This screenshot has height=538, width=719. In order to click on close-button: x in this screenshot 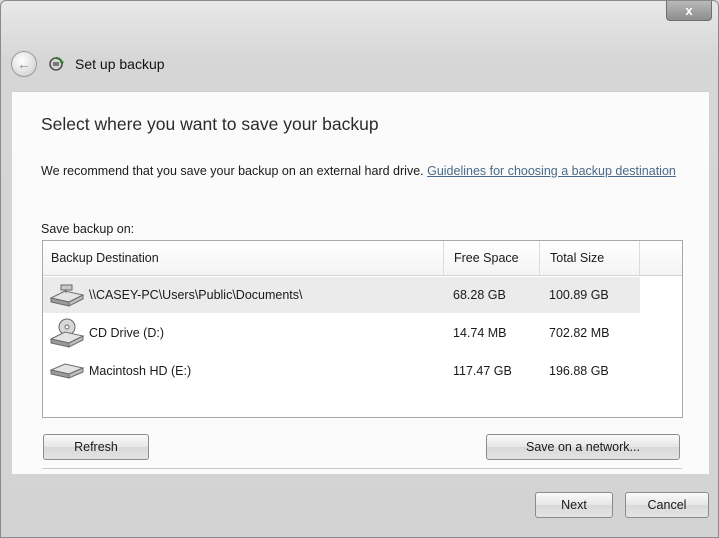, I will do `click(689, 11)`.